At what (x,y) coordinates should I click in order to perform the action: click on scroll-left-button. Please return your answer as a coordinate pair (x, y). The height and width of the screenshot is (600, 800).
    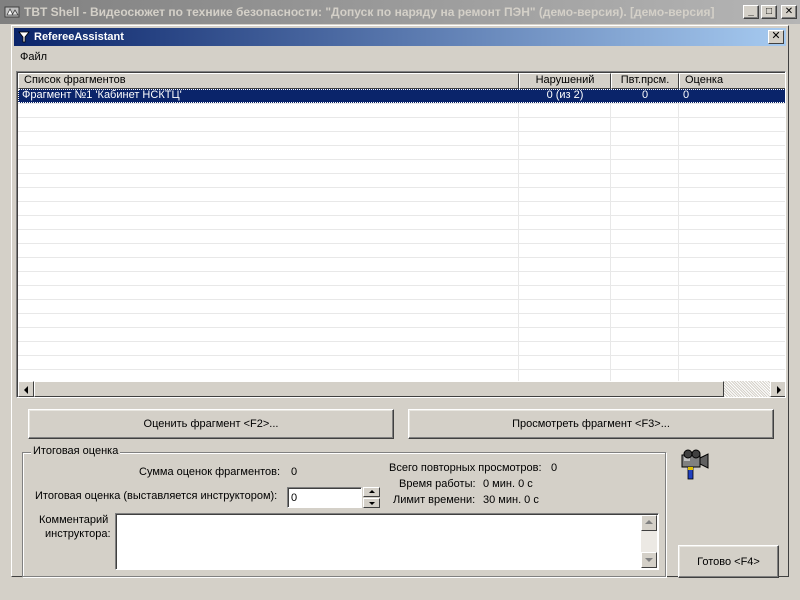
    Looking at the image, I should click on (26, 389).